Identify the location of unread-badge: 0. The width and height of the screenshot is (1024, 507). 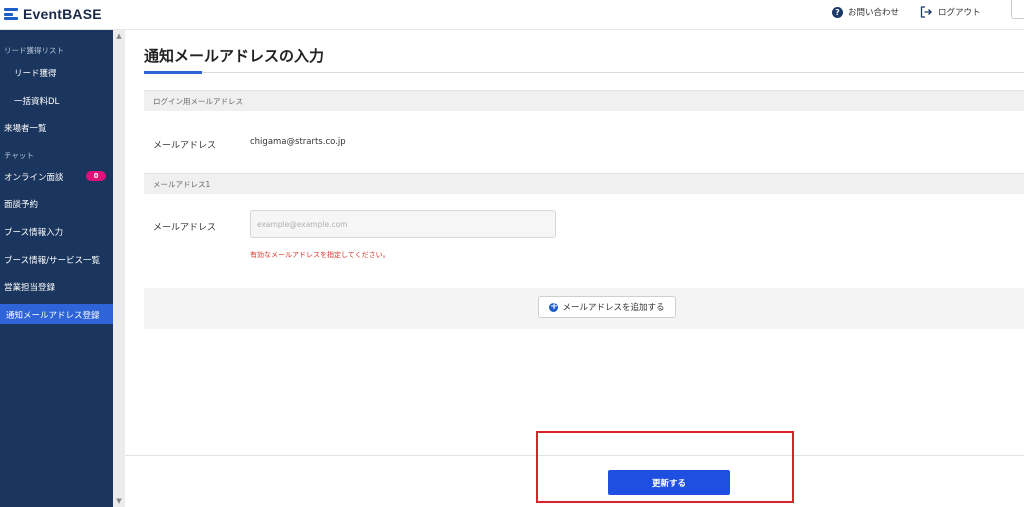
(96, 176).